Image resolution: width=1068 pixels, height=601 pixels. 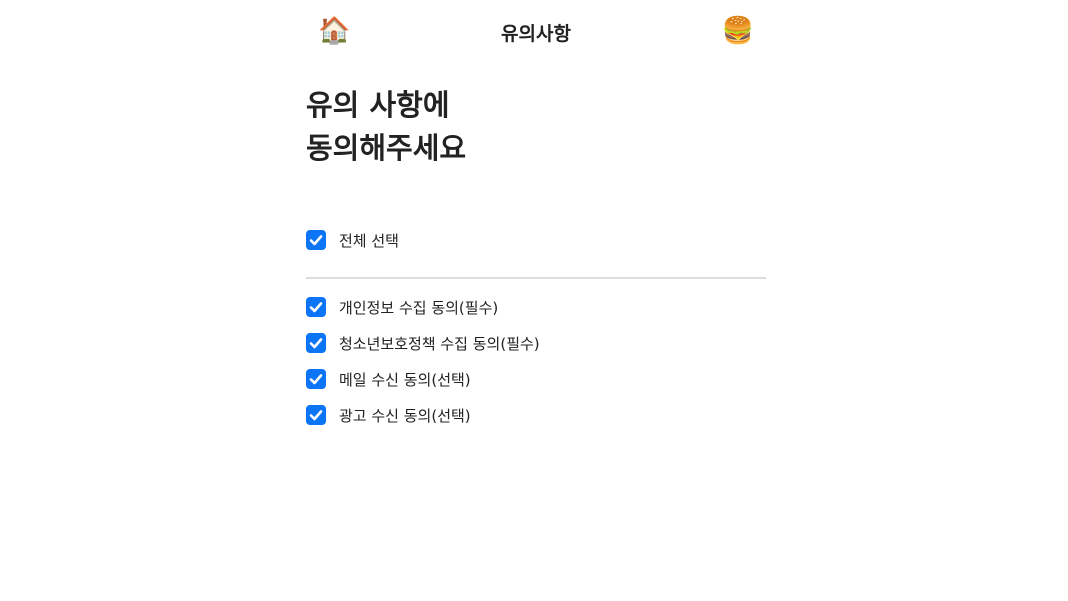 I want to click on agreement-item: 광고 수신 동의(선택), so click(x=536, y=415).